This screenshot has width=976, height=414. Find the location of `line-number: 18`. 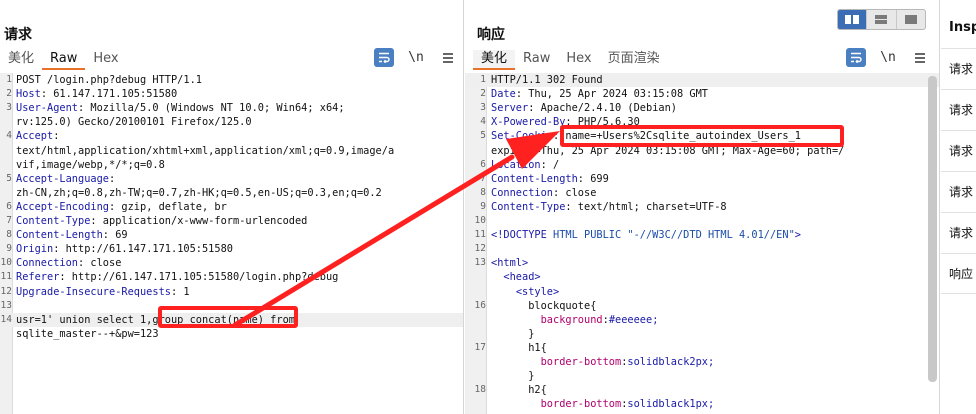

line-number: 18 is located at coordinates (480, 390).